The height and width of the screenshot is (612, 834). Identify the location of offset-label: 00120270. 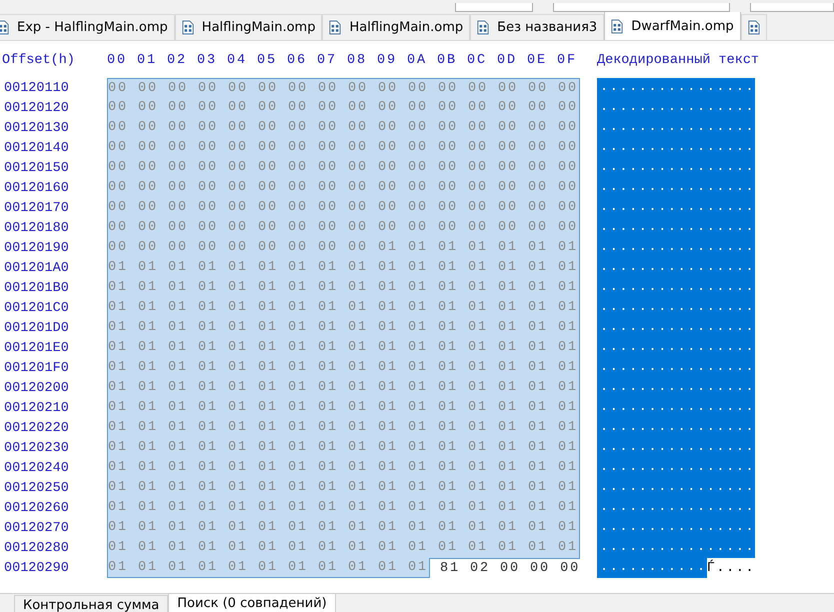
(36, 528).